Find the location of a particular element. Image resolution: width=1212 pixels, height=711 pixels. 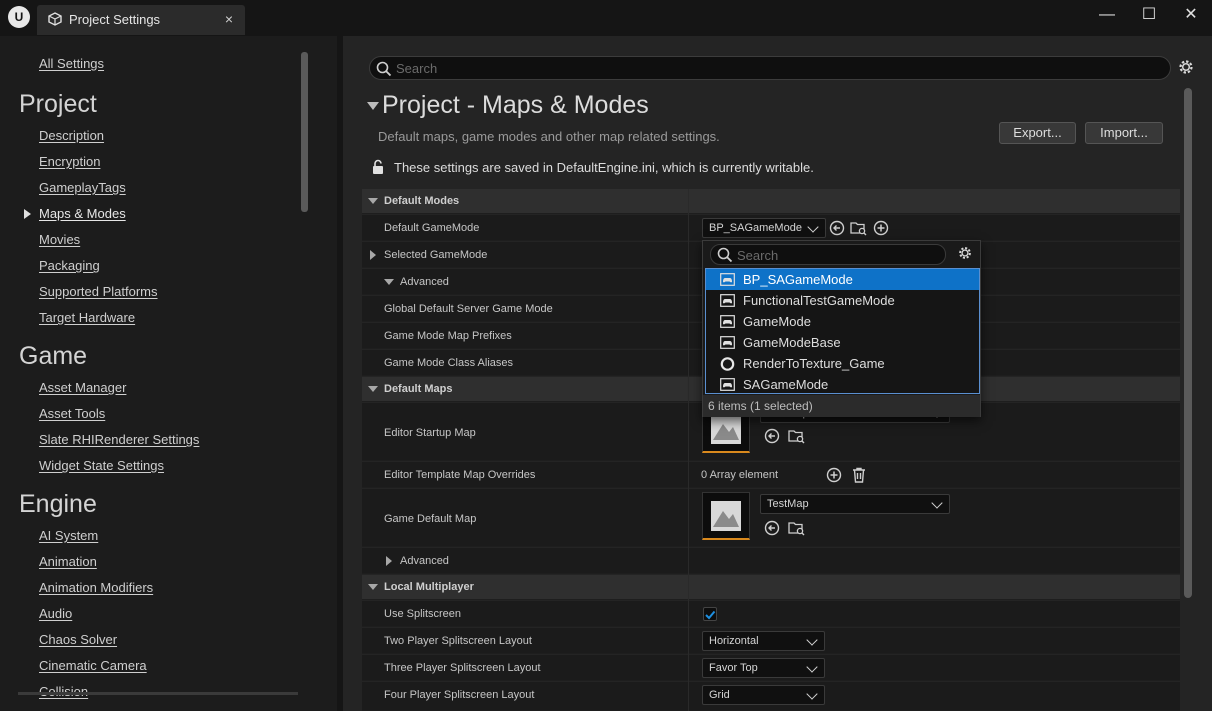

list-item: GameMode is located at coordinates (842, 321).